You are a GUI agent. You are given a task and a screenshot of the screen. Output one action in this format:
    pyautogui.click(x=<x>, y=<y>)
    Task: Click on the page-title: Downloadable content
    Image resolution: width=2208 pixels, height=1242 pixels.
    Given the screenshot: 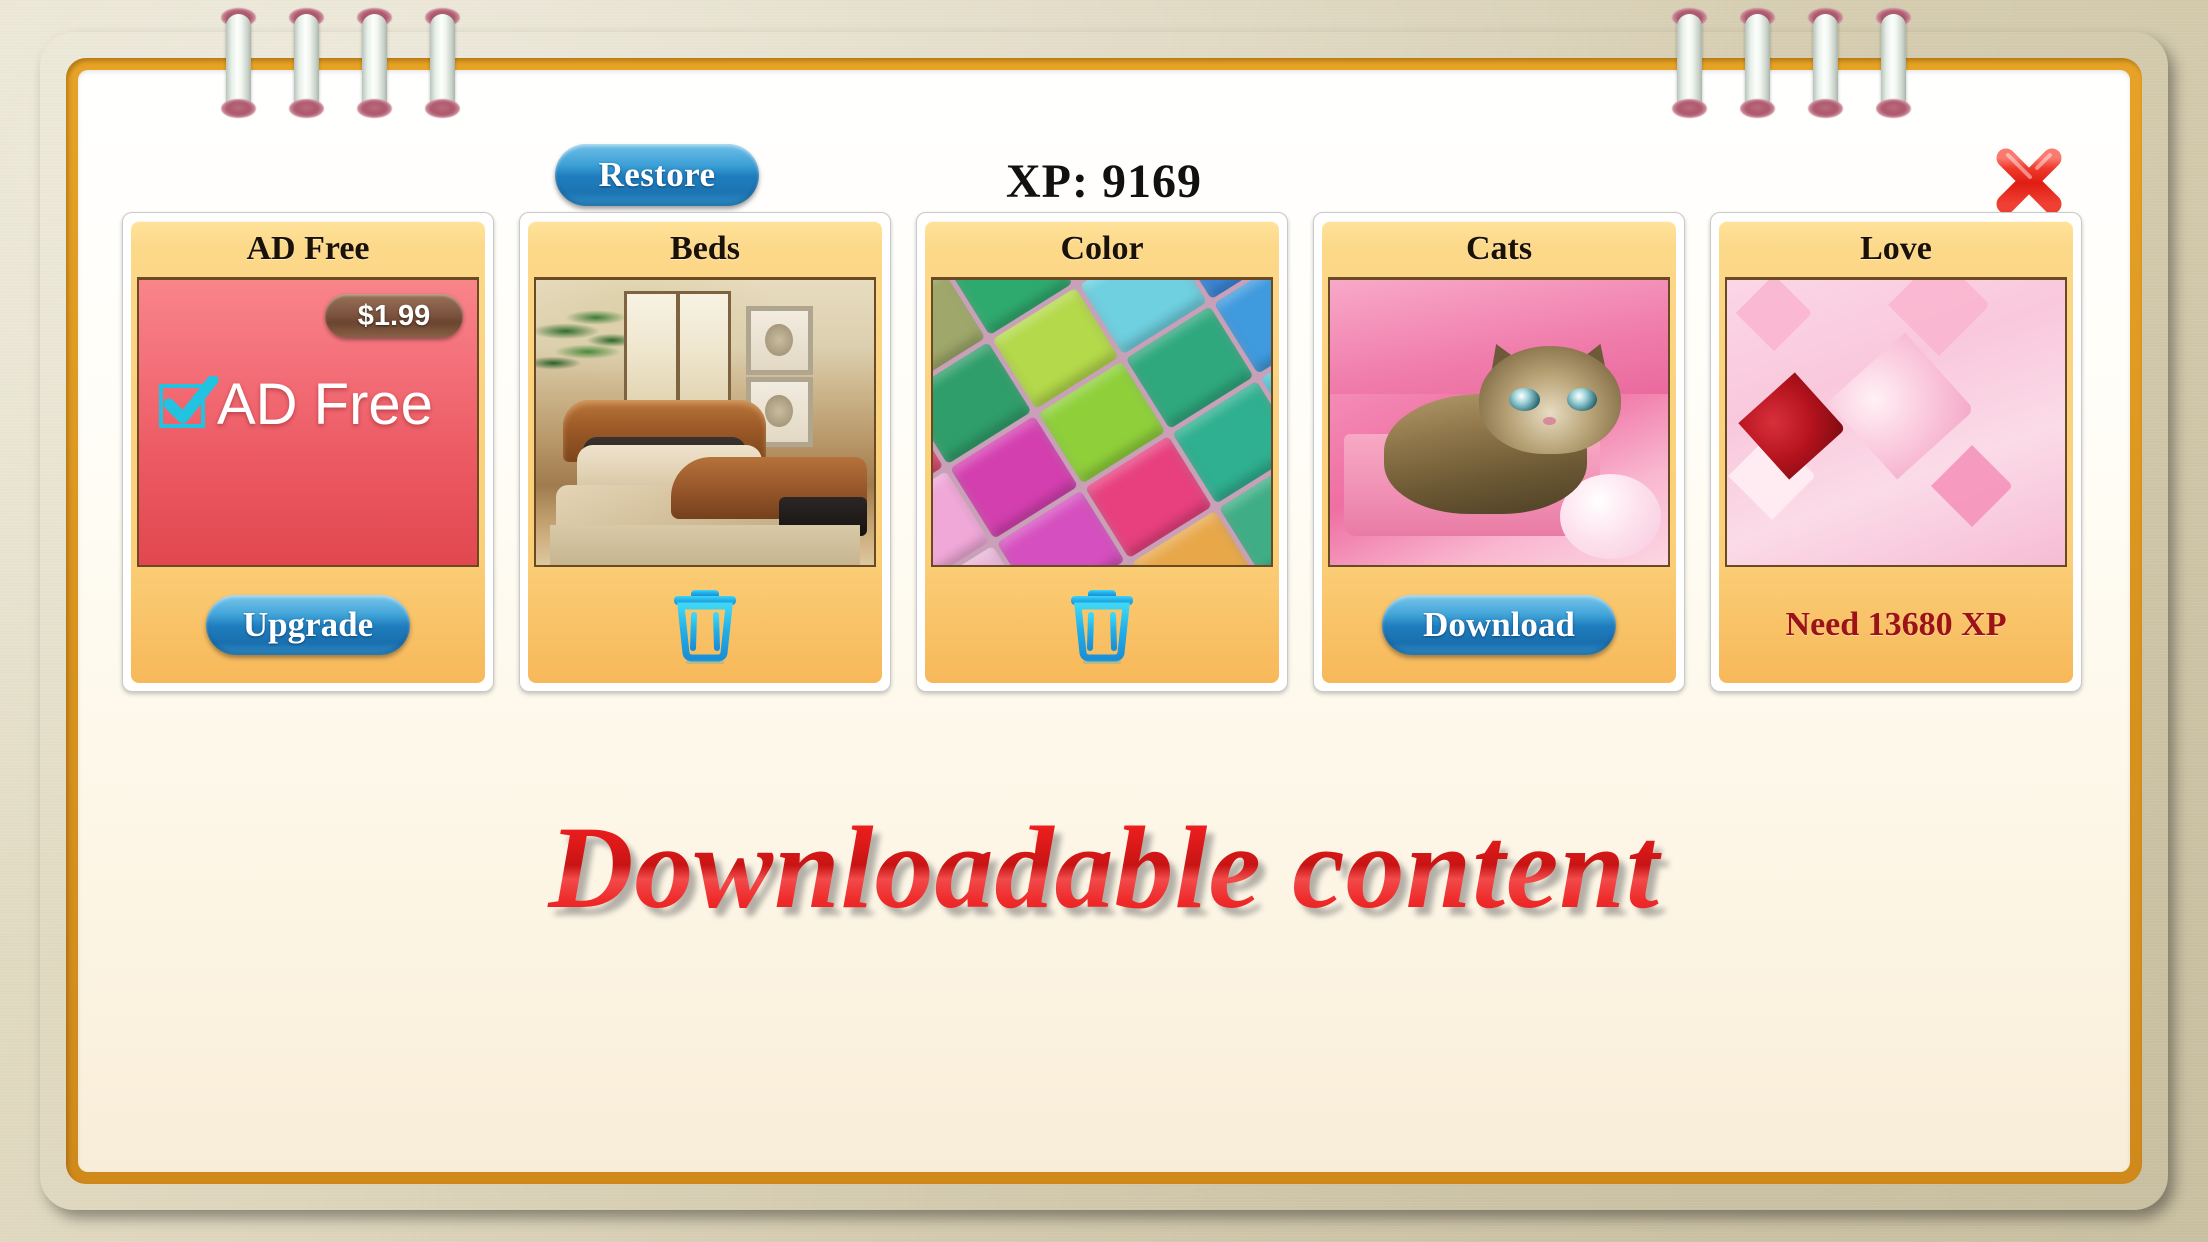 What is the action you would take?
    pyautogui.click(x=1104, y=868)
    